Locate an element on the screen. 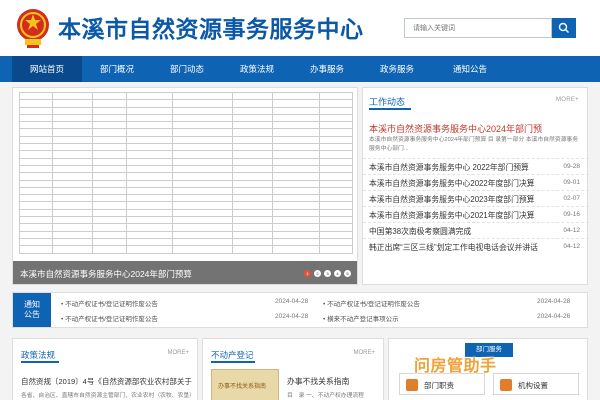 The image size is (600, 400). national-emblem-icon is located at coordinates (33, 27).